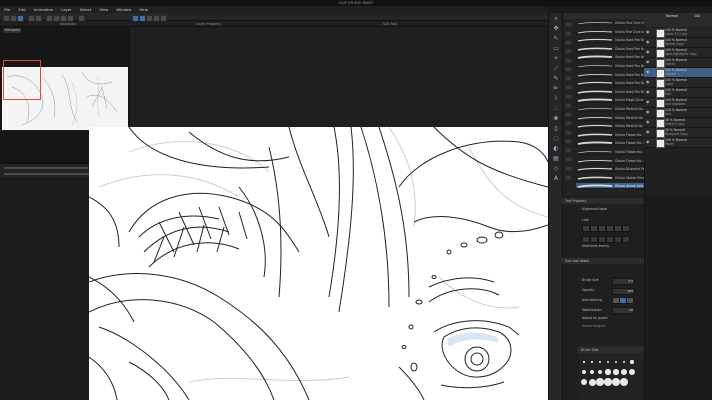 This screenshot has width=712, height=400. Describe the element at coordinates (610, 152) in the screenshot. I see `brush-item: Okuha Flower No. 3` at that location.